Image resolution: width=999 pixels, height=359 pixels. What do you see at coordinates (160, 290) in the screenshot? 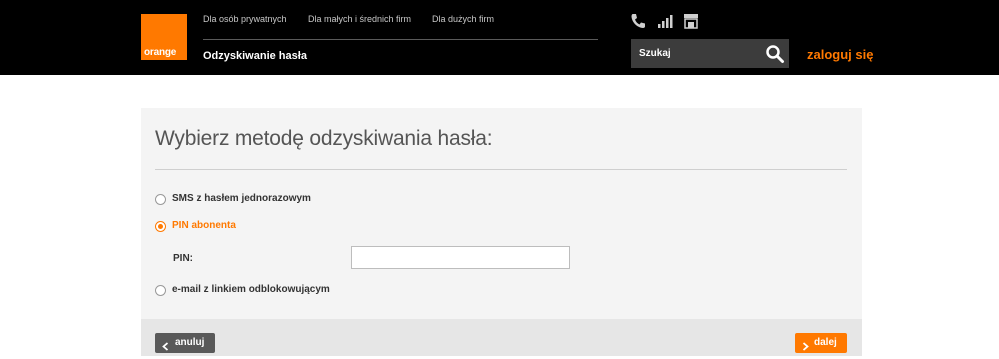
I see `radio-email` at bounding box center [160, 290].